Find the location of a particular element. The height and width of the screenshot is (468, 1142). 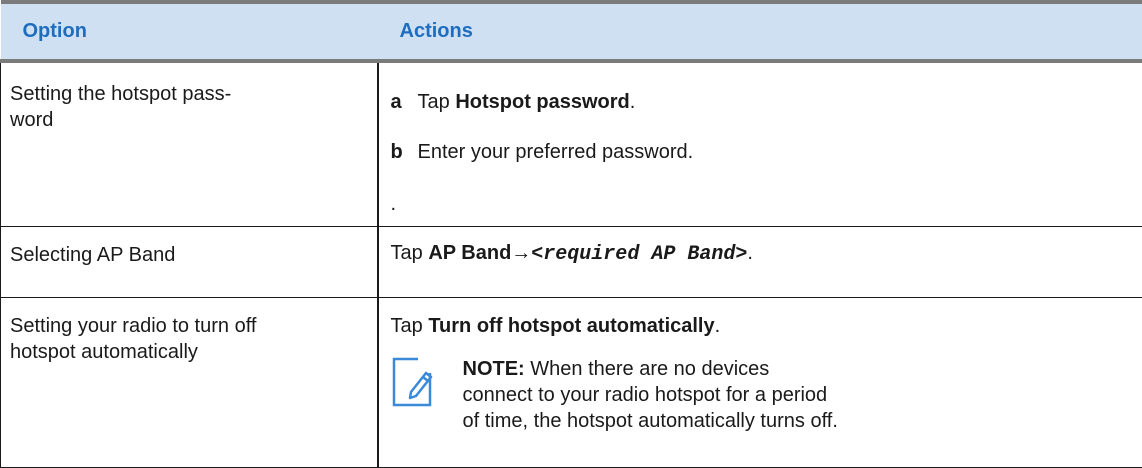

variable-term: <required AP Band> is located at coordinates (639, 254).